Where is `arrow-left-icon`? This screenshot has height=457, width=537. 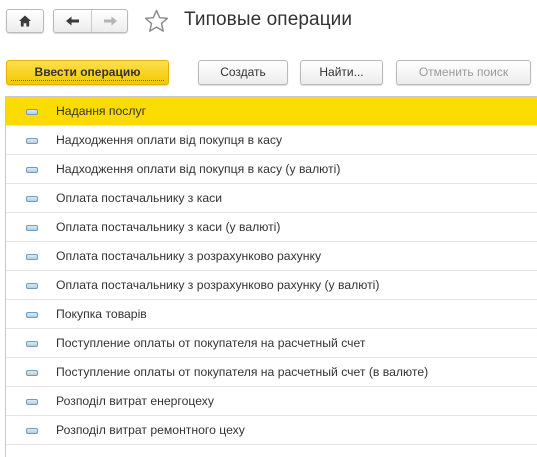 arrow-left-icon is located at coordinates (72, 21).